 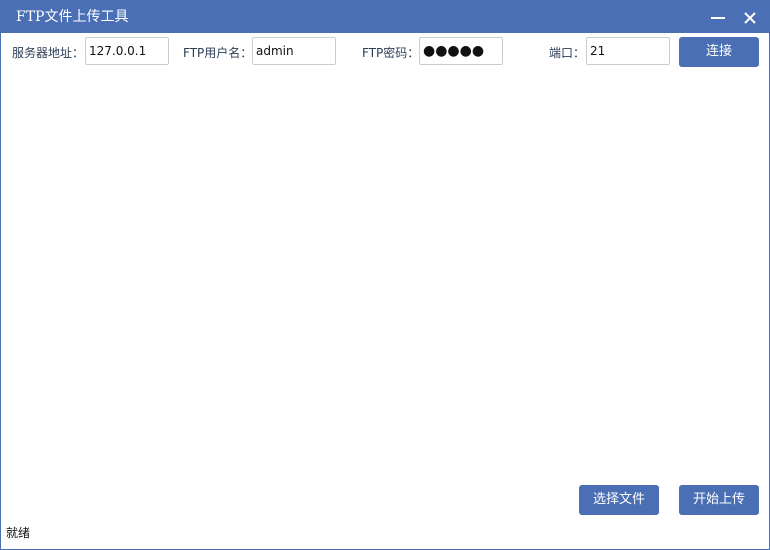 I want to click on close-button, so click(x=750, y=17).